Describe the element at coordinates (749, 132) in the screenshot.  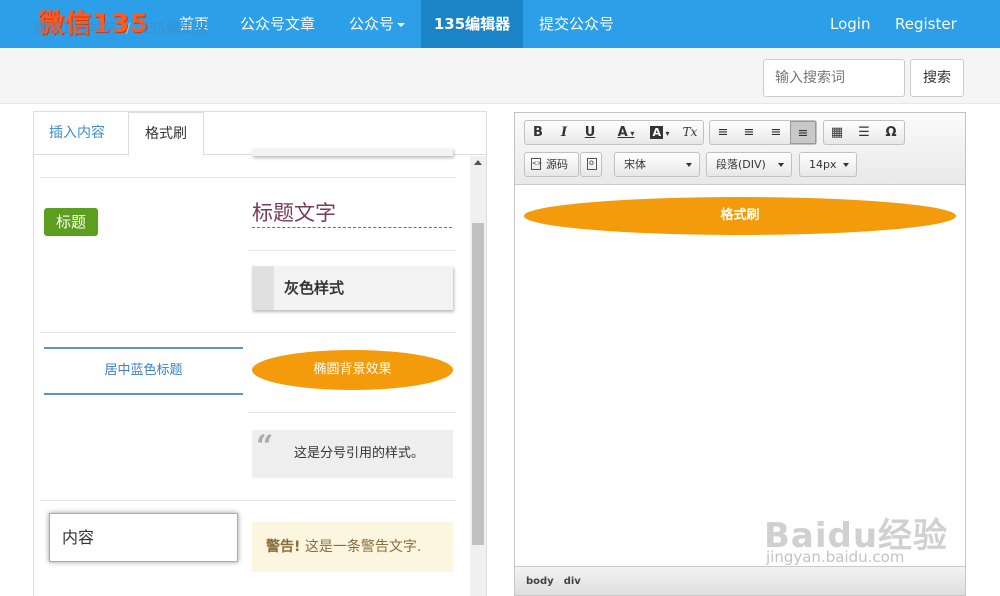
I see `unordered-list-icon: ≡` at that location.